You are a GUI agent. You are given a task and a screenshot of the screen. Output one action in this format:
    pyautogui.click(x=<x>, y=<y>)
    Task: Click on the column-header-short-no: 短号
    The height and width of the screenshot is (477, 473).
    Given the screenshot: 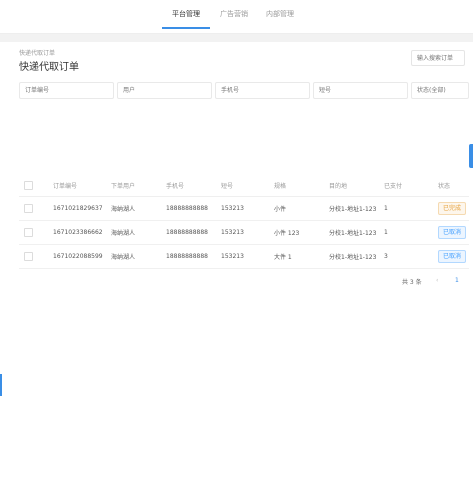 What is the action you would take?
    pyautogui.click(x=247, y=185)
    